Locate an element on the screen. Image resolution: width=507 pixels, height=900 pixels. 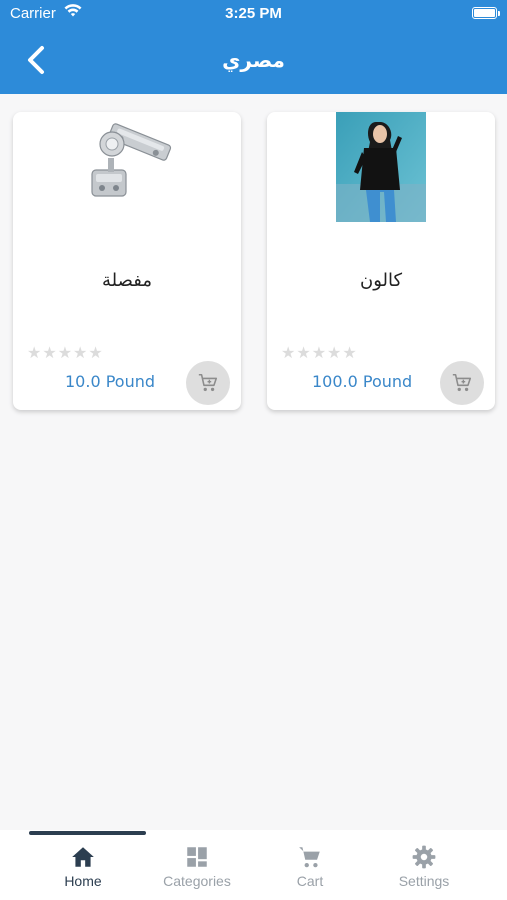
tab-label: Settings is located at coordinates (424, 881).